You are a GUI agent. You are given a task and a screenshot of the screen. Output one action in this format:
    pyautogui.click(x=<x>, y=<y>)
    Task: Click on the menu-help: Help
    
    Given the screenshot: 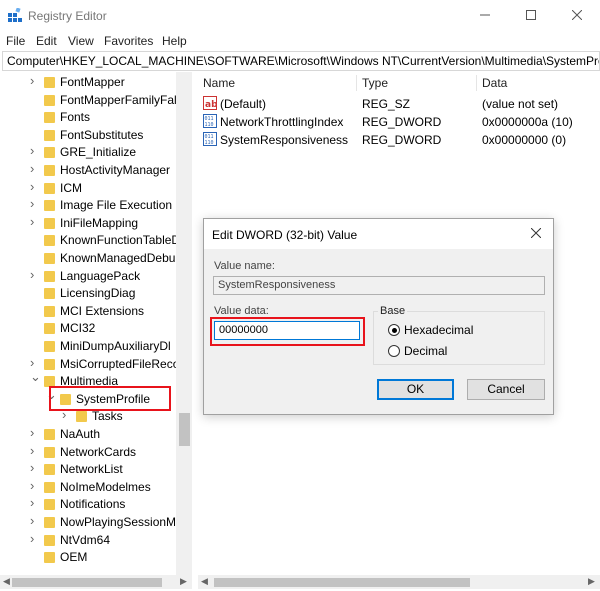 What is the action you would take?
    pyautogui.click(x=174, y=41)
    